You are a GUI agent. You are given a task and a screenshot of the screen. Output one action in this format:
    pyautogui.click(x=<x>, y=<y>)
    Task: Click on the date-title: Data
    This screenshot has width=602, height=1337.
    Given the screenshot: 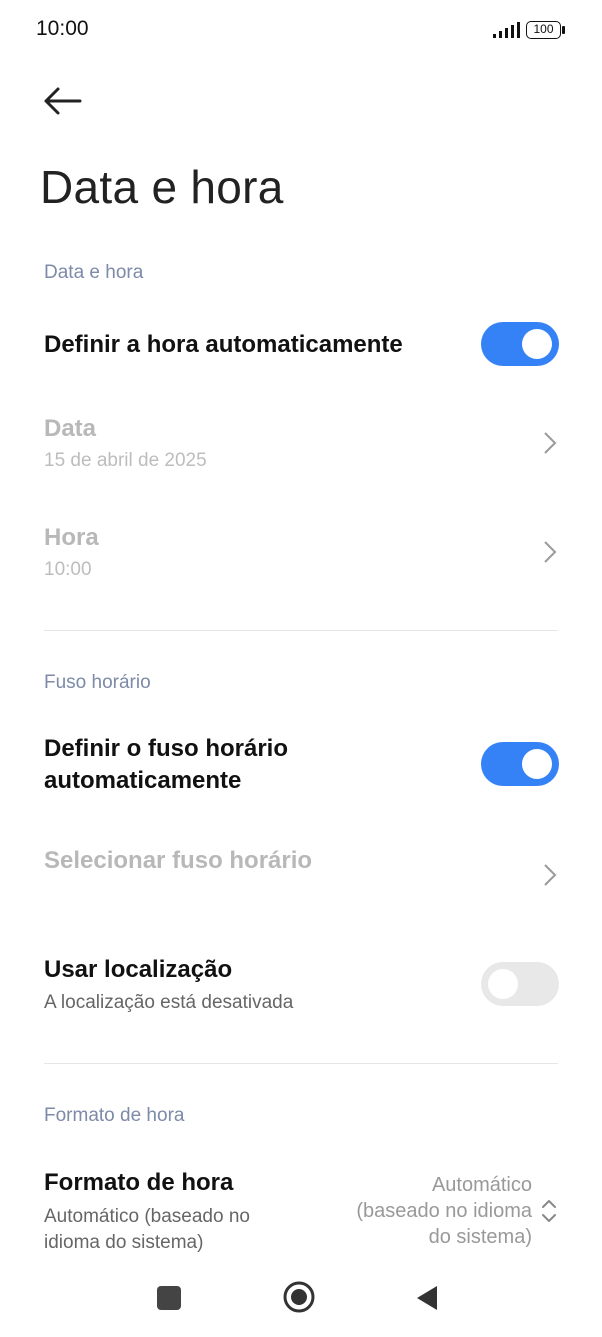 What is the action you would take?
    pyautogui.click(x=70, y=428)
    